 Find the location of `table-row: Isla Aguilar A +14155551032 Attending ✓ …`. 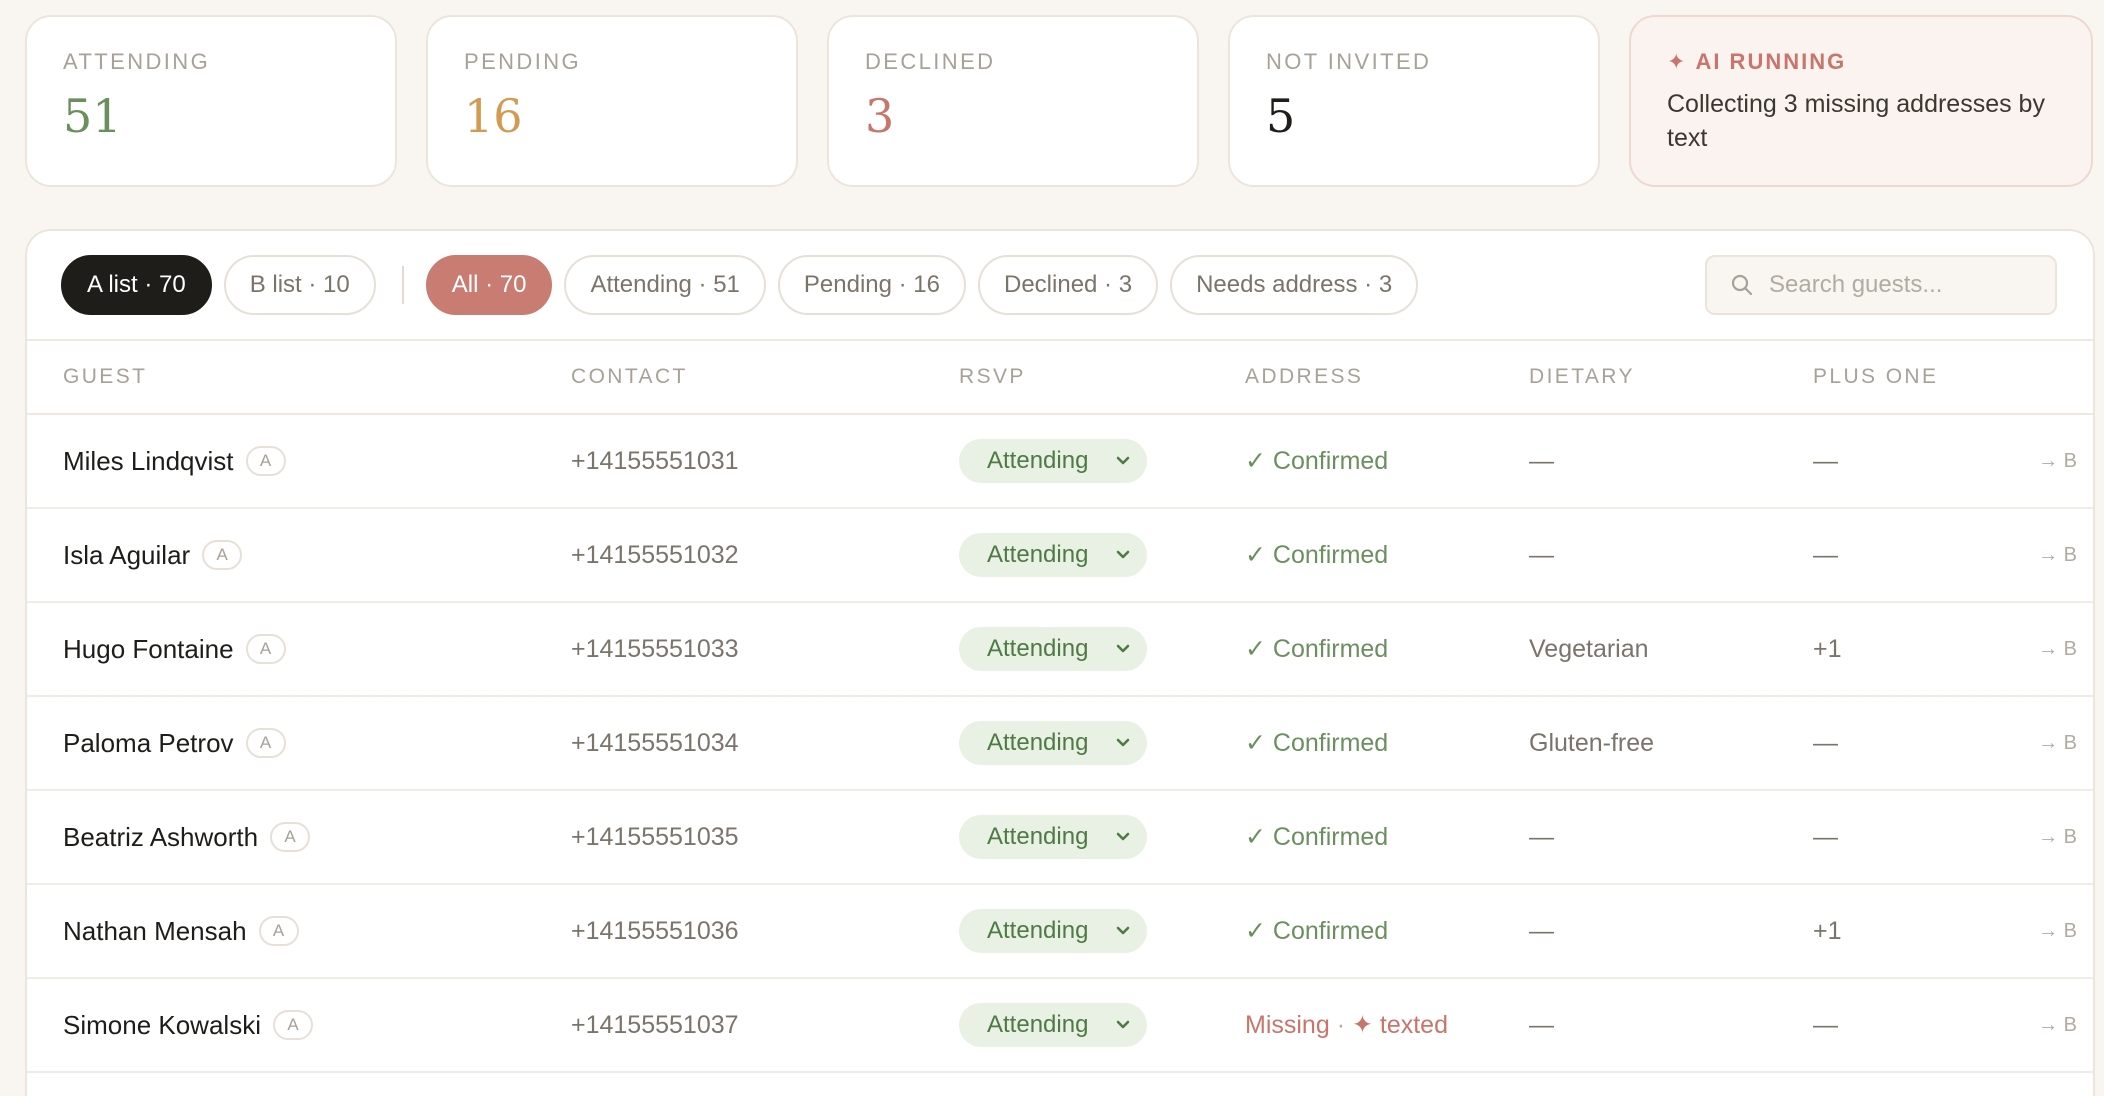

table-row: Isla Aguilar A +14155551032 Attending ✓ … is located at coordinates (1060, 556).